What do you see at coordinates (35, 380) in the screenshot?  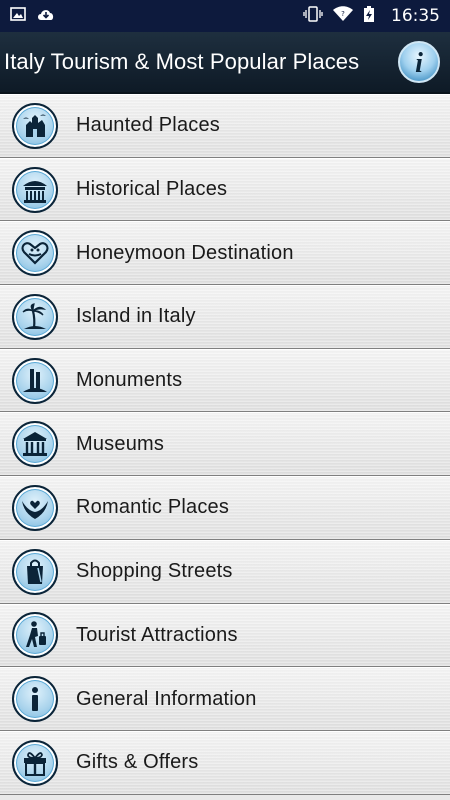 I see `monument-icon` at bounding box center [35, 380].